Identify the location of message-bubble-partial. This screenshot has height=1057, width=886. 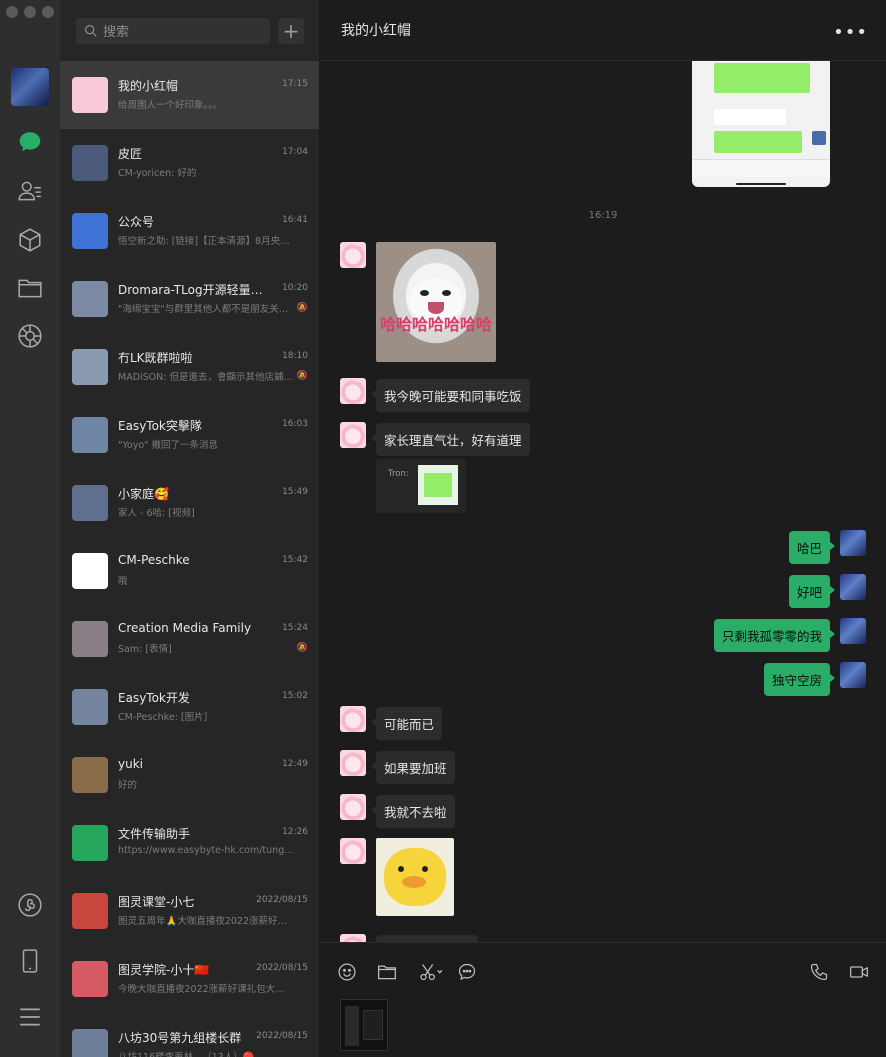
(427, 938).